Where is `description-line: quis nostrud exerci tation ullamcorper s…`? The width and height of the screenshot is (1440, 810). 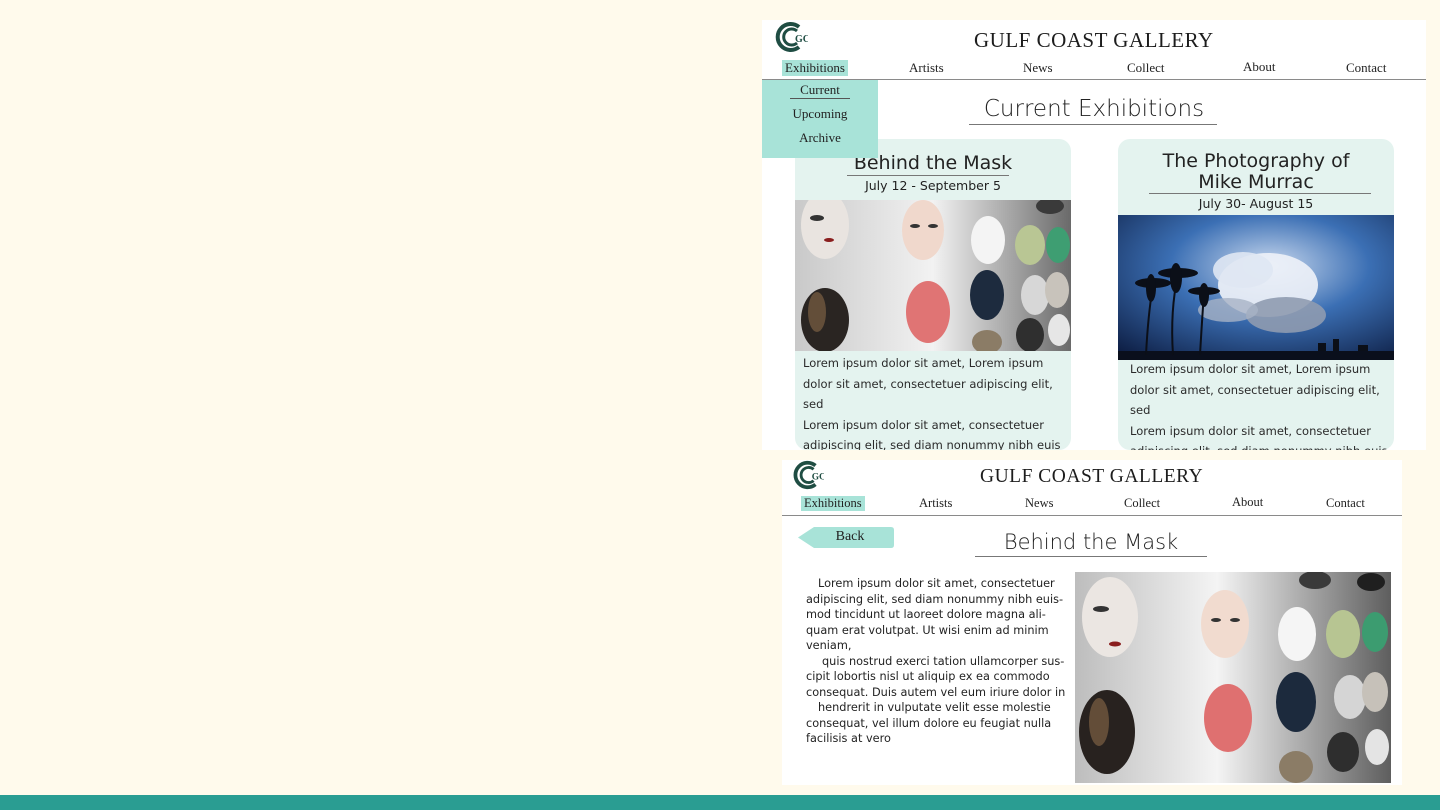
description-line: quis nostrud exerci tation ullamcorper s… is located at coordinates (943, 661).